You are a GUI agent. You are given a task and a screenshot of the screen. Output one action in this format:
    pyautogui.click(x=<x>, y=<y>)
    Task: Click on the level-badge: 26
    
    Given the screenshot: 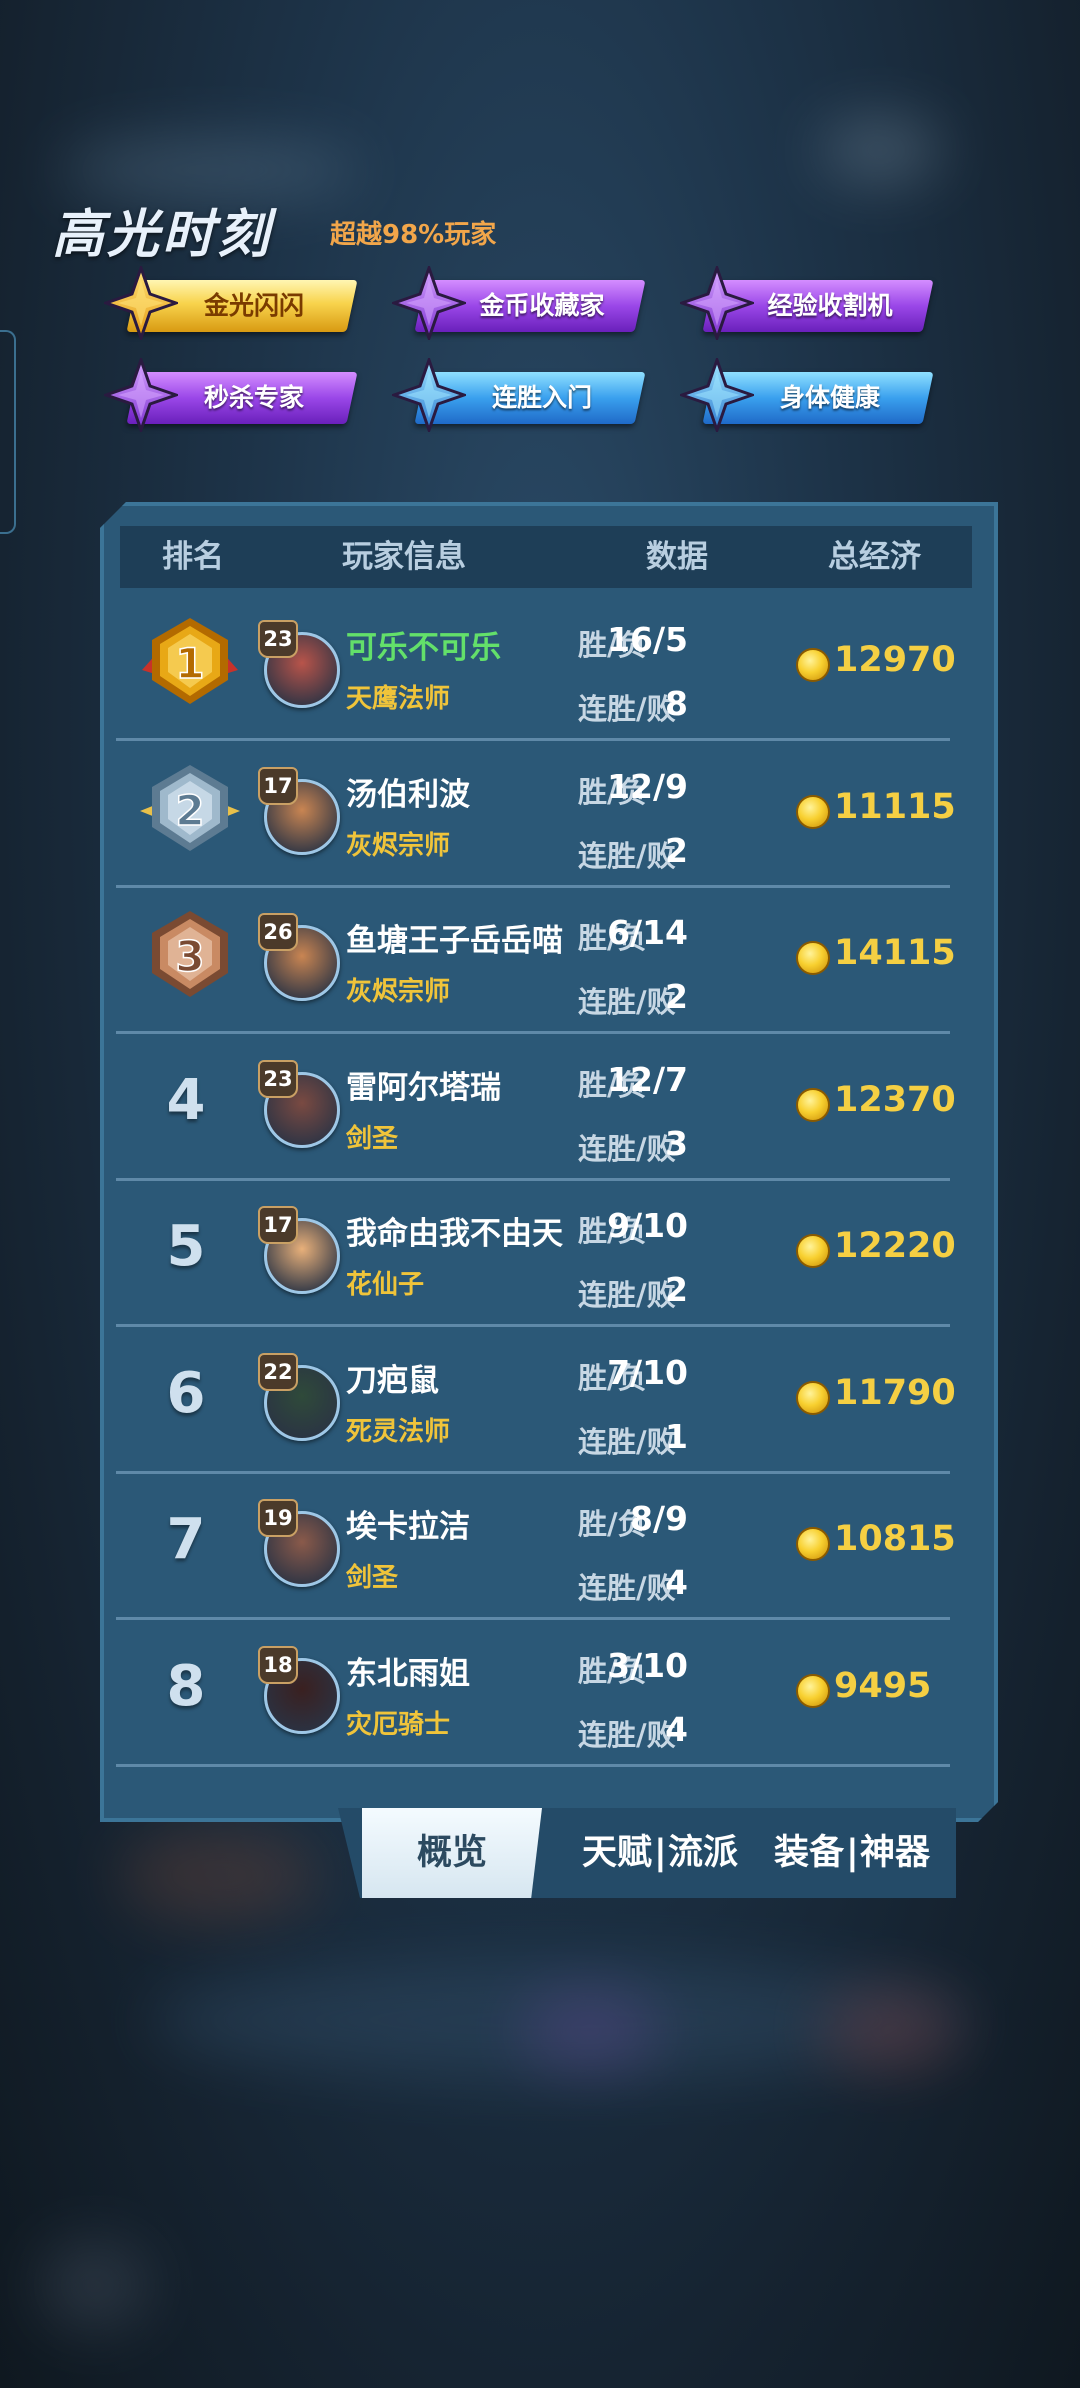 What is the action you would take?
    pyautogui.click(x=278, y=932)
    